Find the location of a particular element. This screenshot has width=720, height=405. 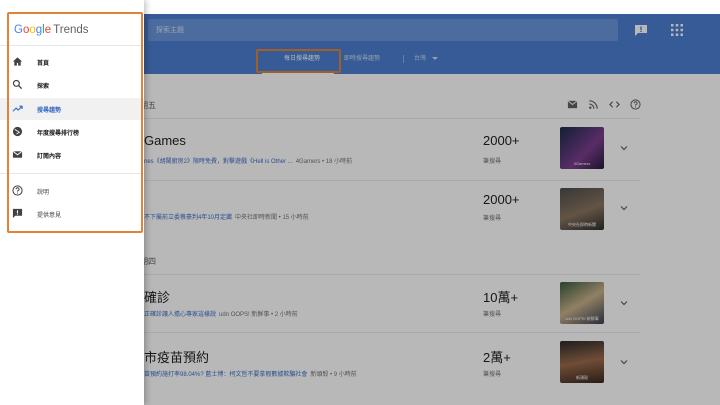

nav-item-label: 訂閱內容 is located at coordinates (49, 157).